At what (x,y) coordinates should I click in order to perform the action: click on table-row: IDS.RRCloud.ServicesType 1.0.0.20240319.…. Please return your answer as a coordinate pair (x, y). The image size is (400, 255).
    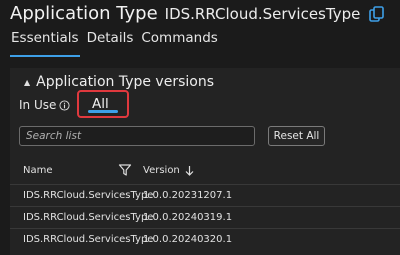
    Looking at the image, I should click on (205, 217).